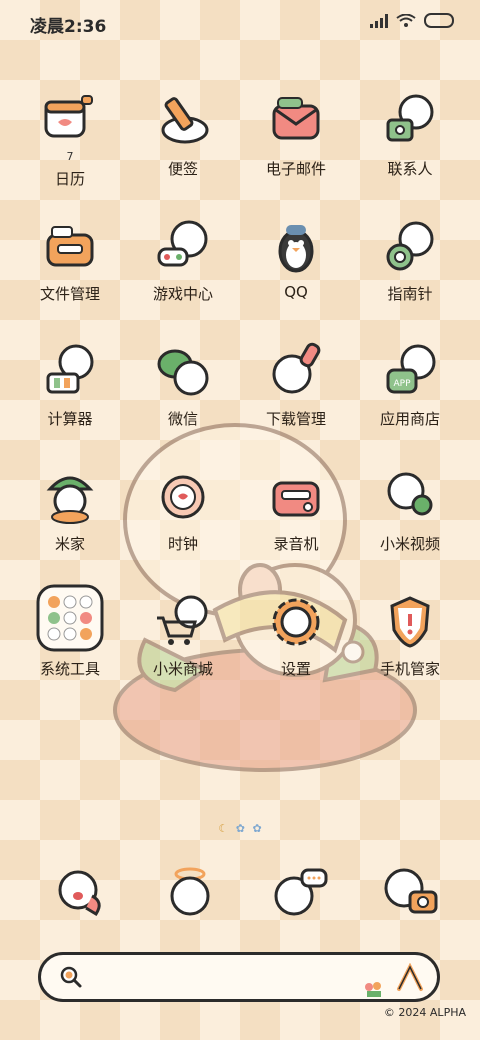 The width and height of the screenshot is (480, 1040). I want to click on app-label: 计算器, so click(70, 419).